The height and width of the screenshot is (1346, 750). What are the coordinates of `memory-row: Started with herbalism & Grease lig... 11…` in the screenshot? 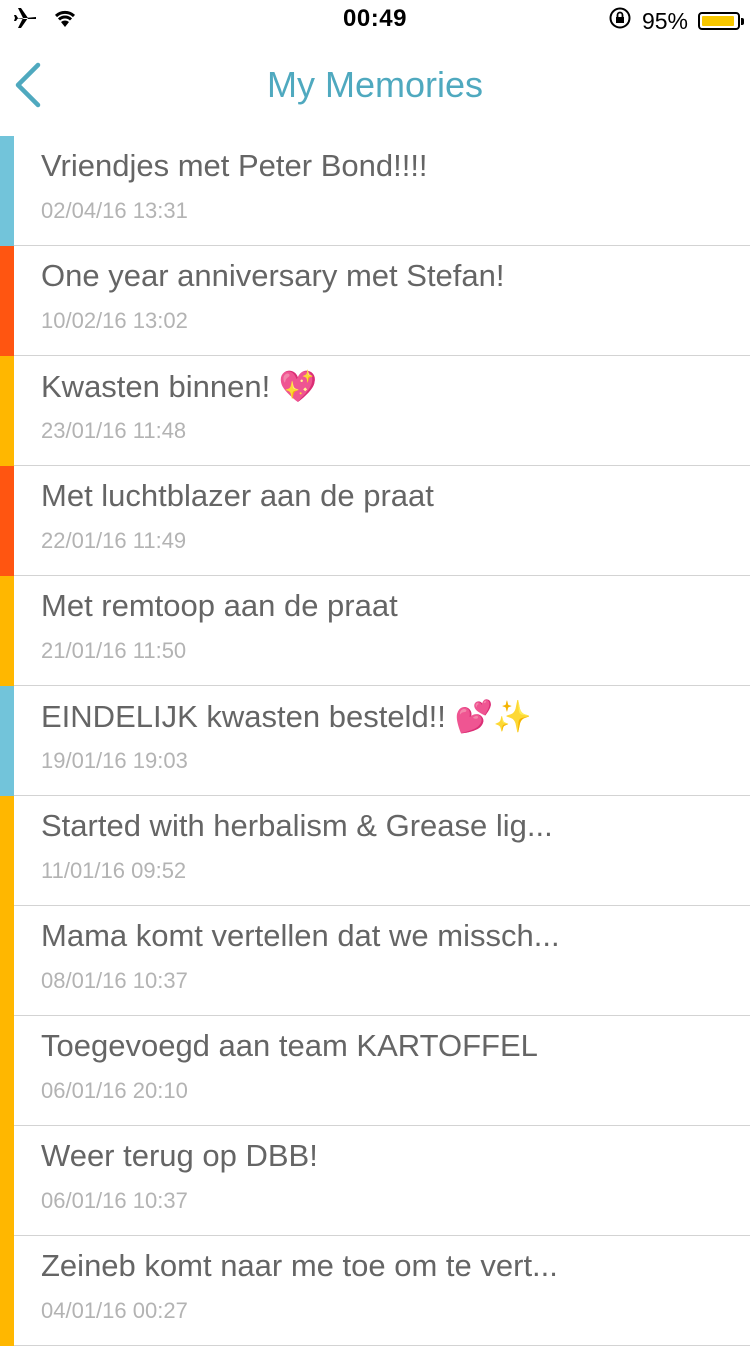 It's located at (375, 851).